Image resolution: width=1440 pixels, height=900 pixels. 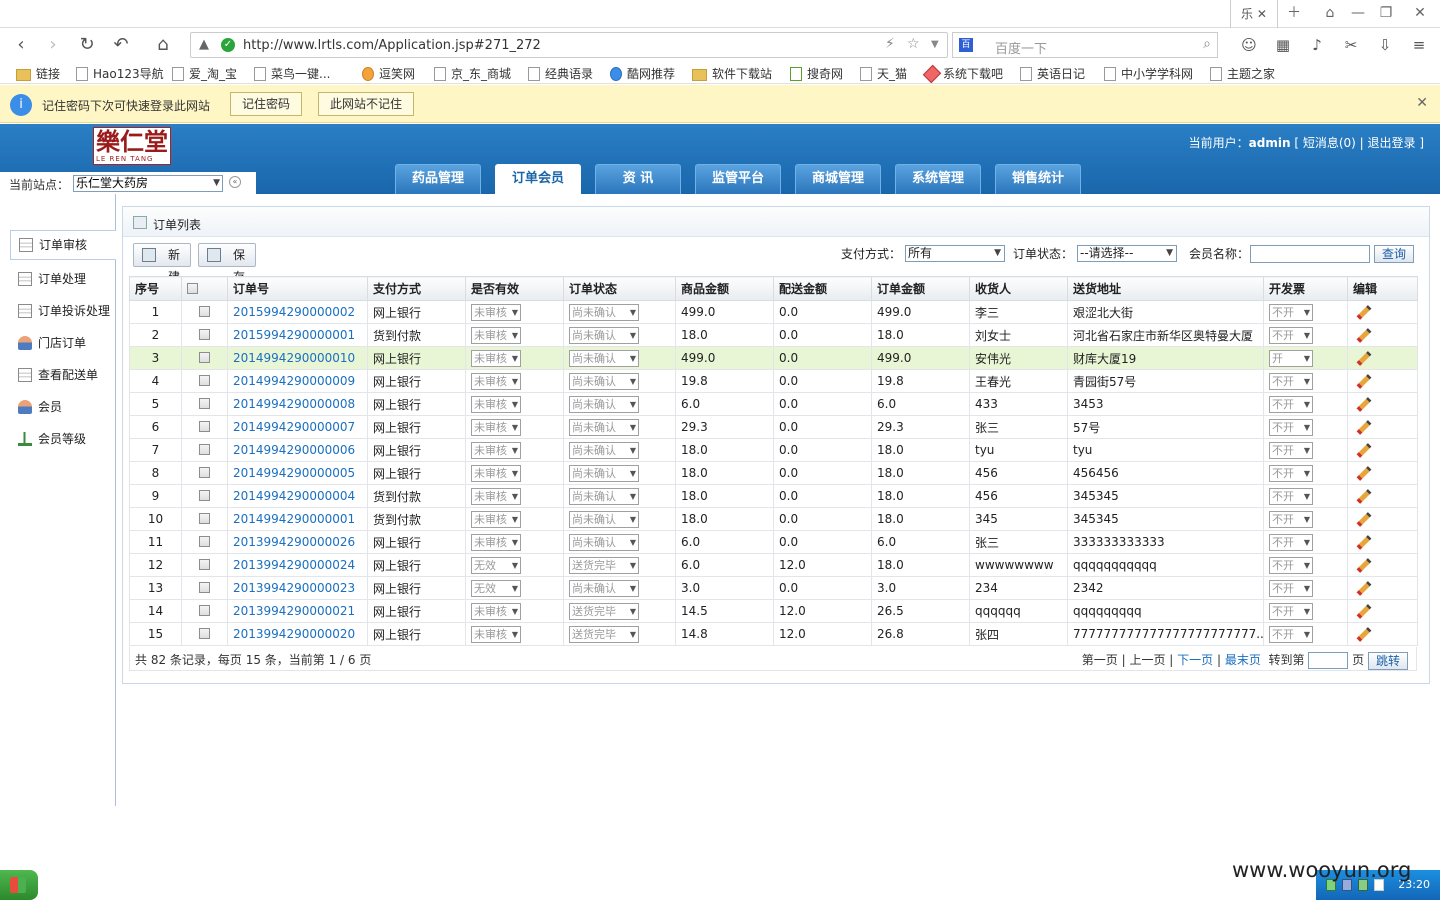 I want to click on search-icon: ⌕, so click(x=1207, y=44).